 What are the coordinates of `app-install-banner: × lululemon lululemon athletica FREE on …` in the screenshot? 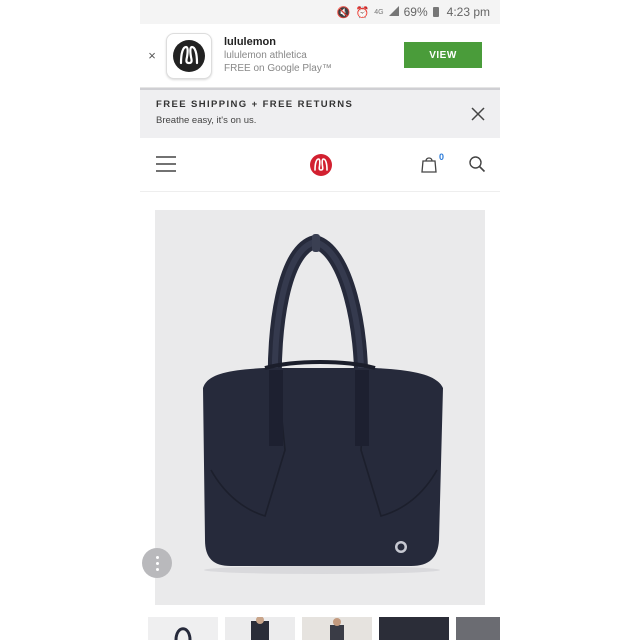 It's located at (320, 56).